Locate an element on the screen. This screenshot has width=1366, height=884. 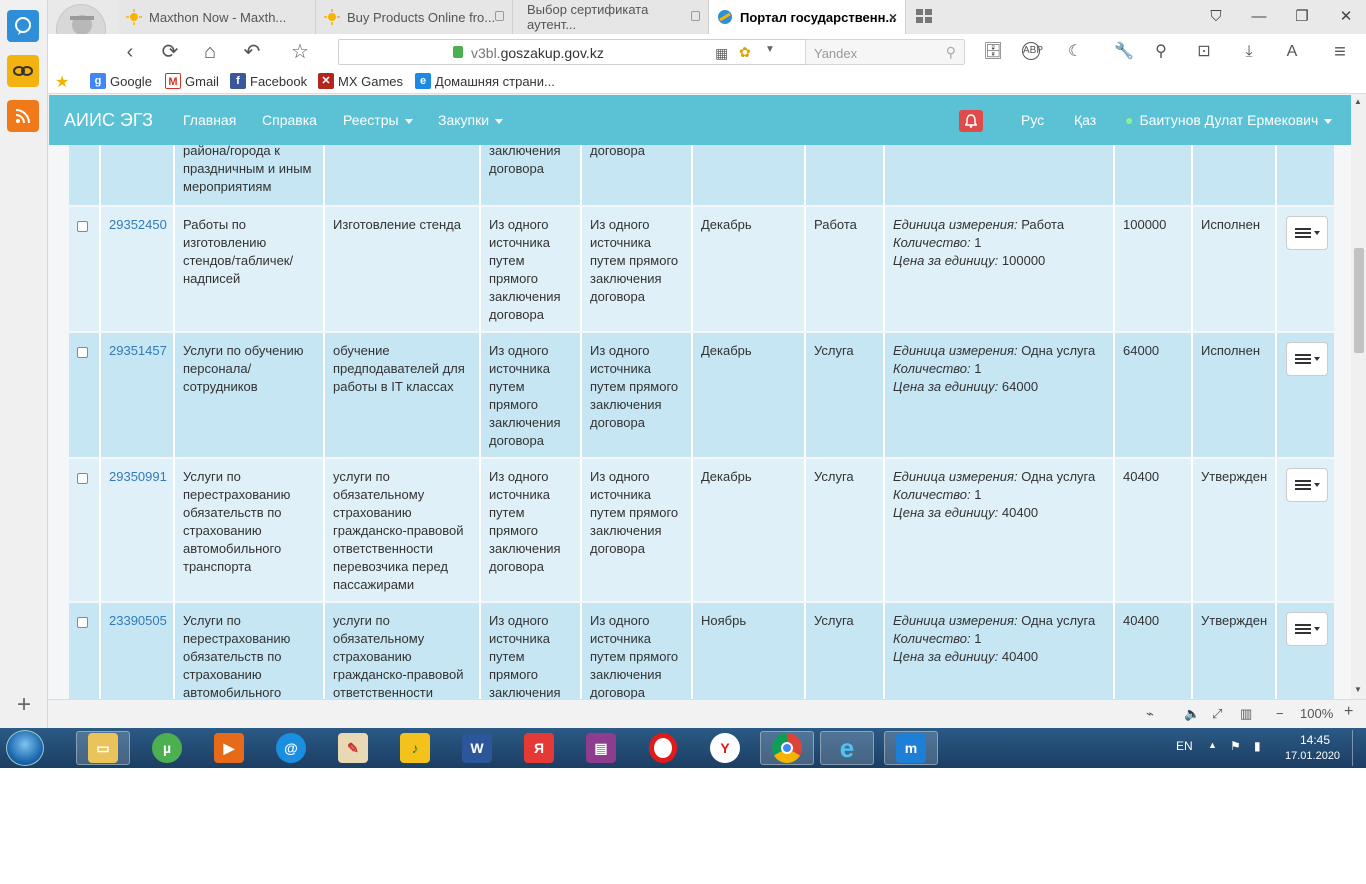
clock-time: 14:45 is located at coordinates (1315, 740).